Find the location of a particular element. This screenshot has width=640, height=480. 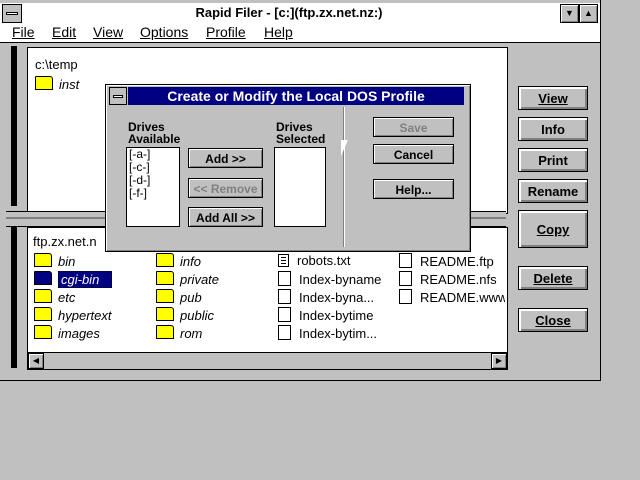

file-item: Index-byname is located at coordinates (329, 279).